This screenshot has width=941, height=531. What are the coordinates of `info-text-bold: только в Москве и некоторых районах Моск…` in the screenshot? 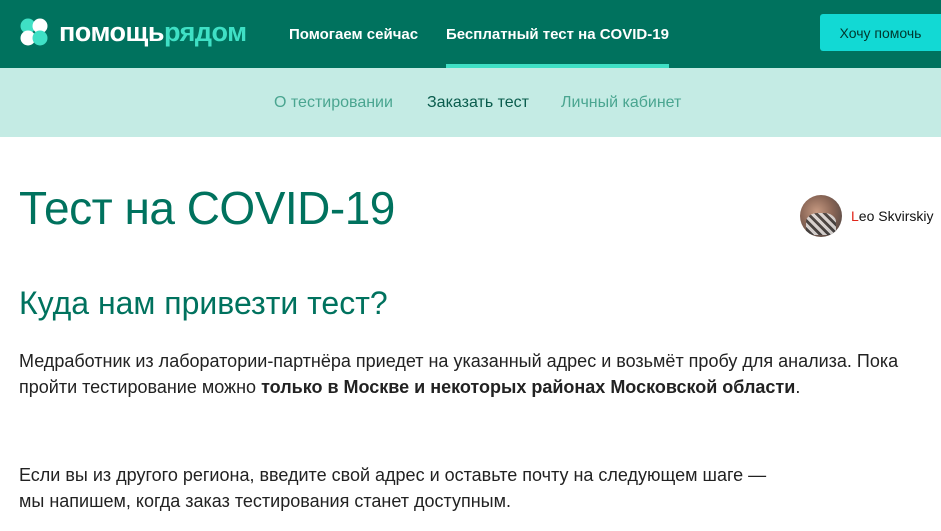 It's located at (528, 387).